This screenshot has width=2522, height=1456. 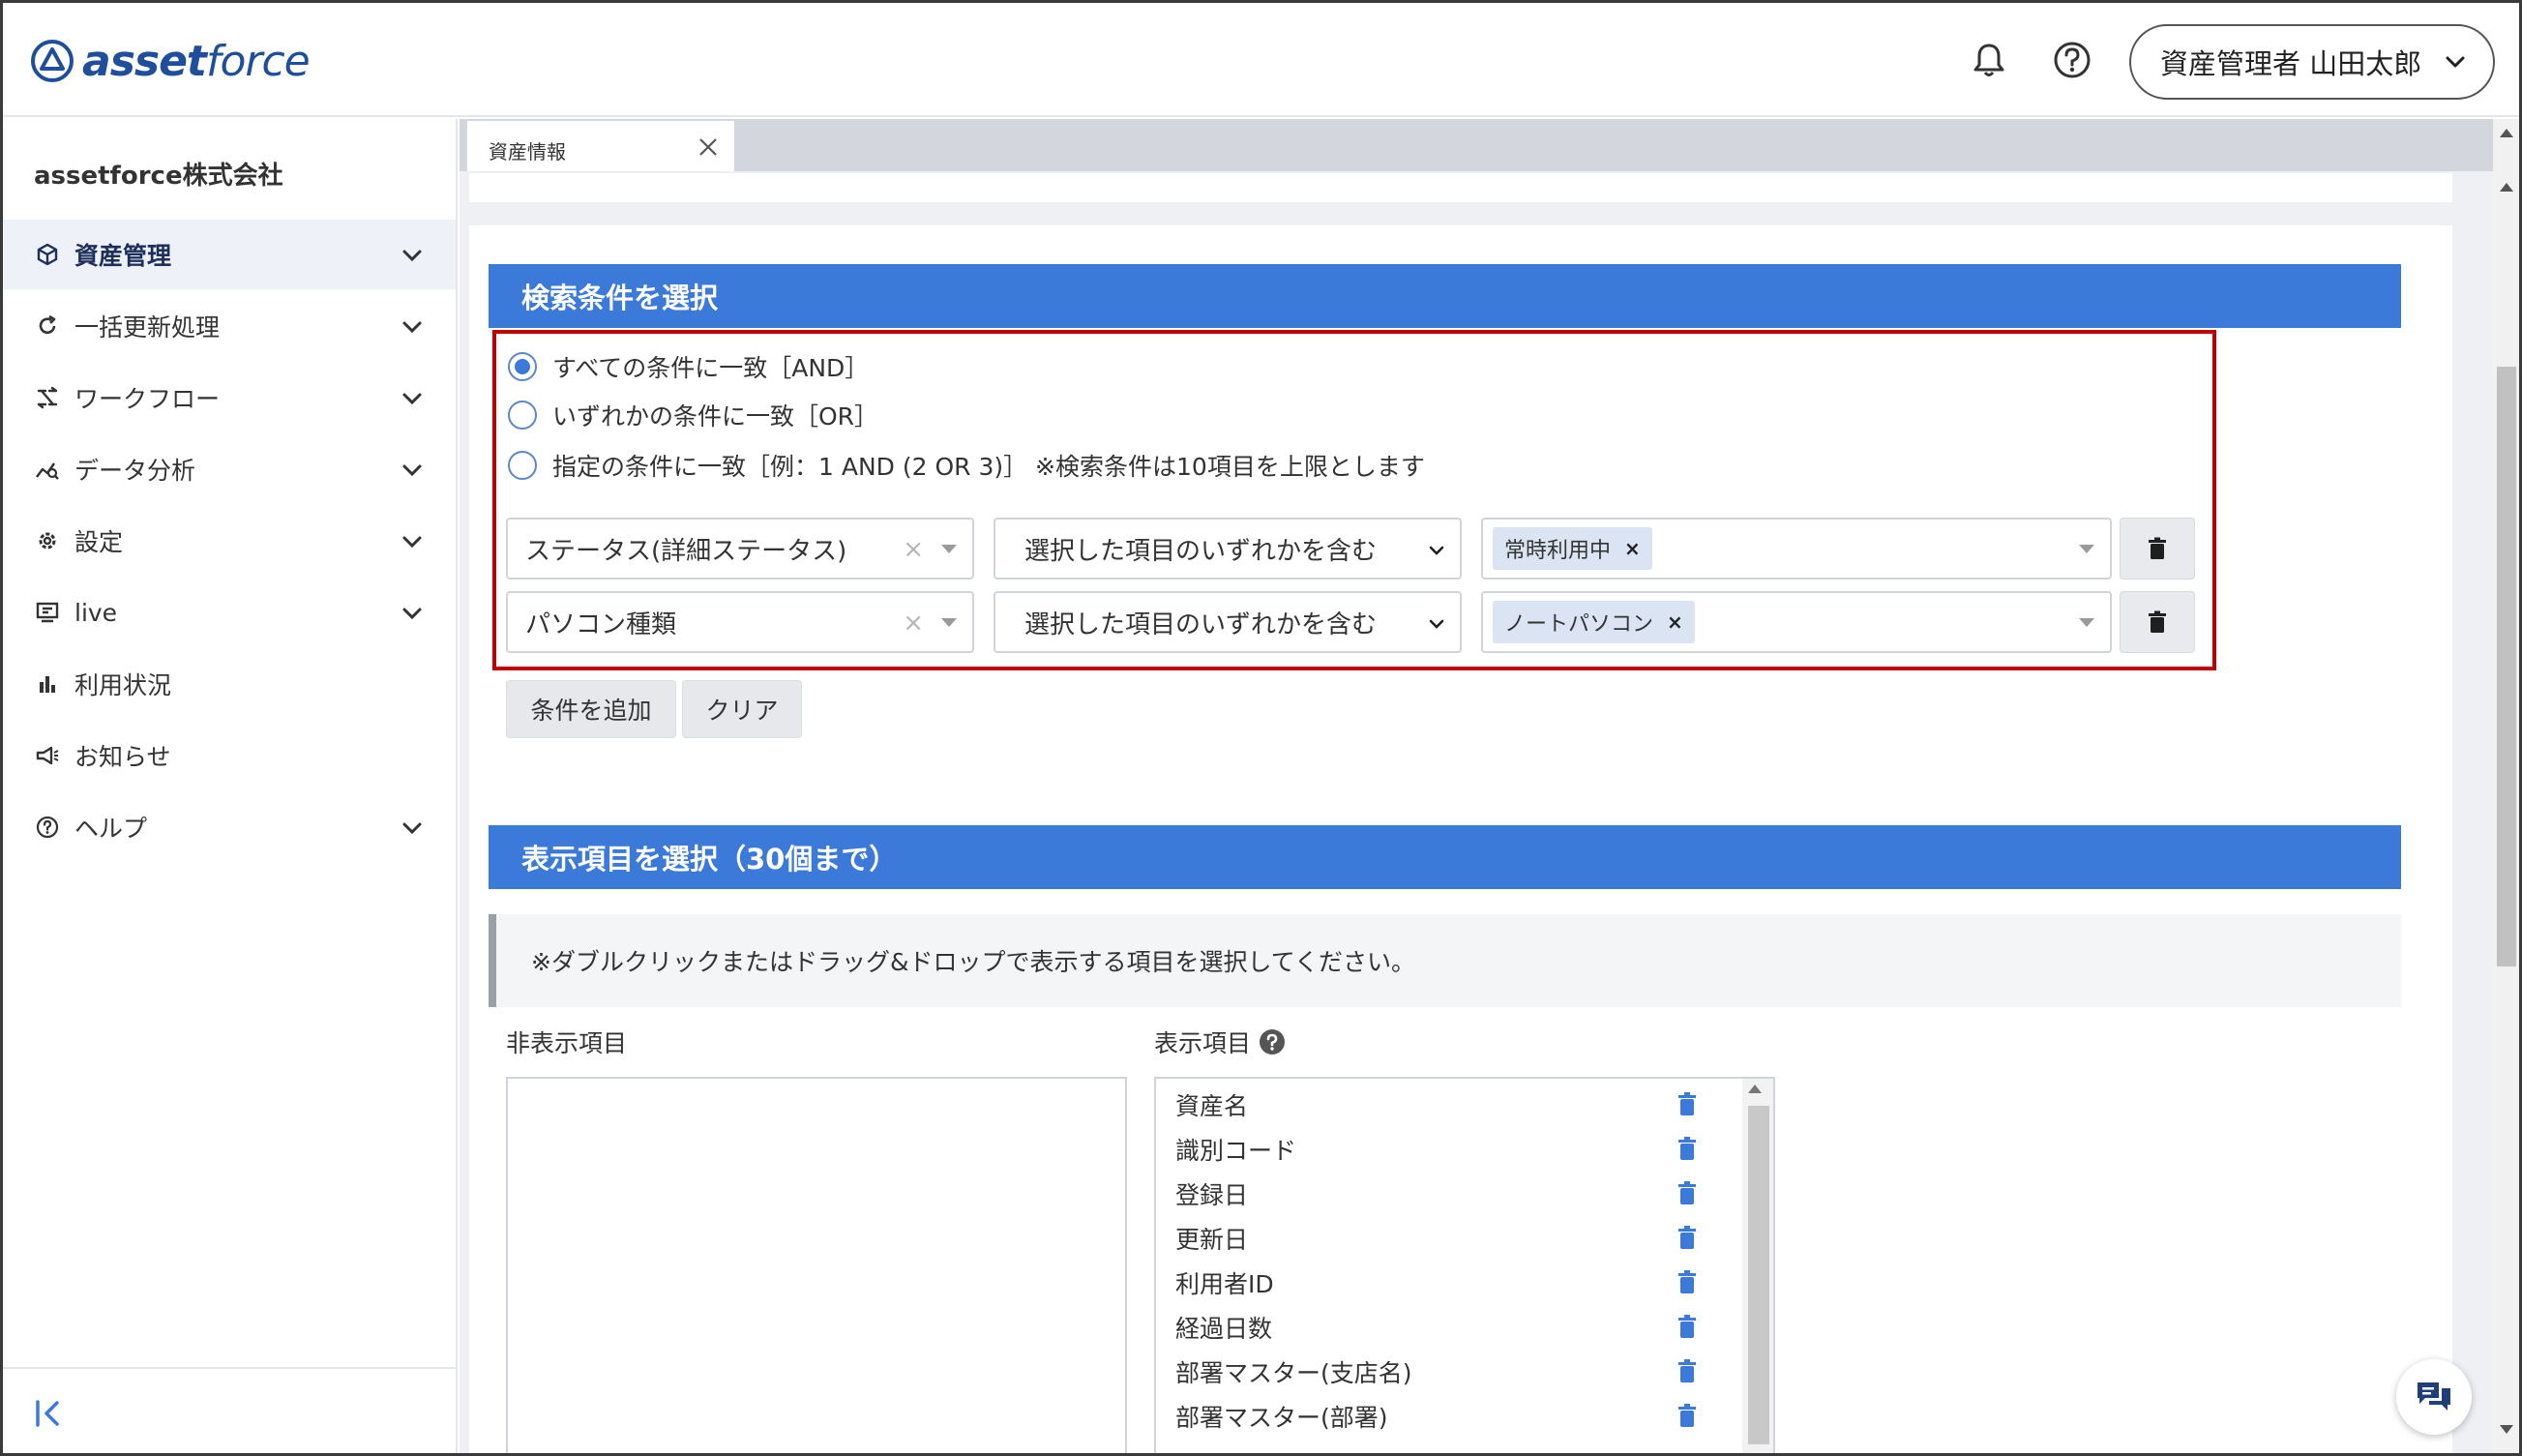 I want to click on sidebar-item-label: 資産管理, so click(x=123, y=256).